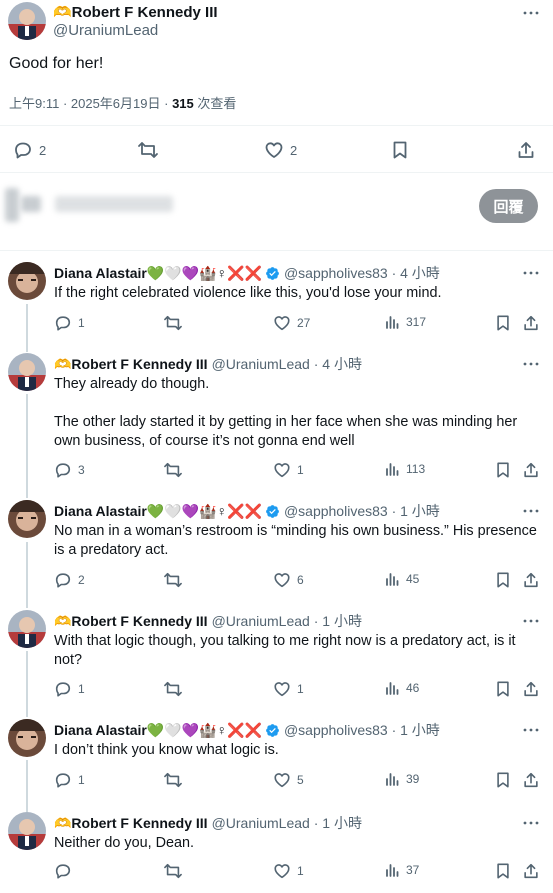 Image resolution: width=553 pixels, height=893 pixels. I want to click on like-button: 5, so click(288, 780).